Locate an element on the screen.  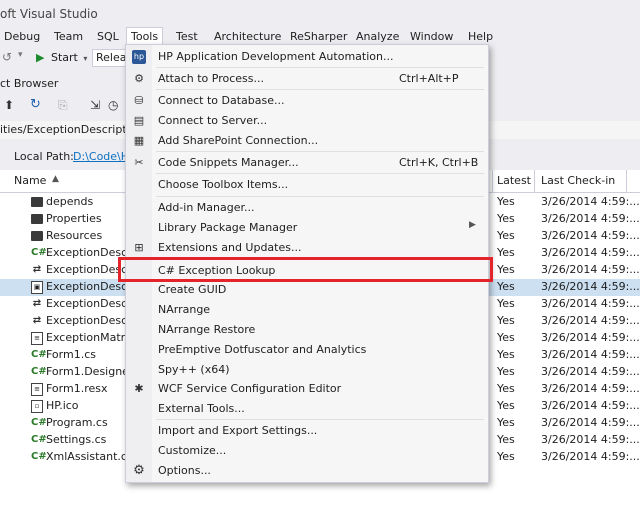
server-icon: ▤ is located at coordinates (139, 120).